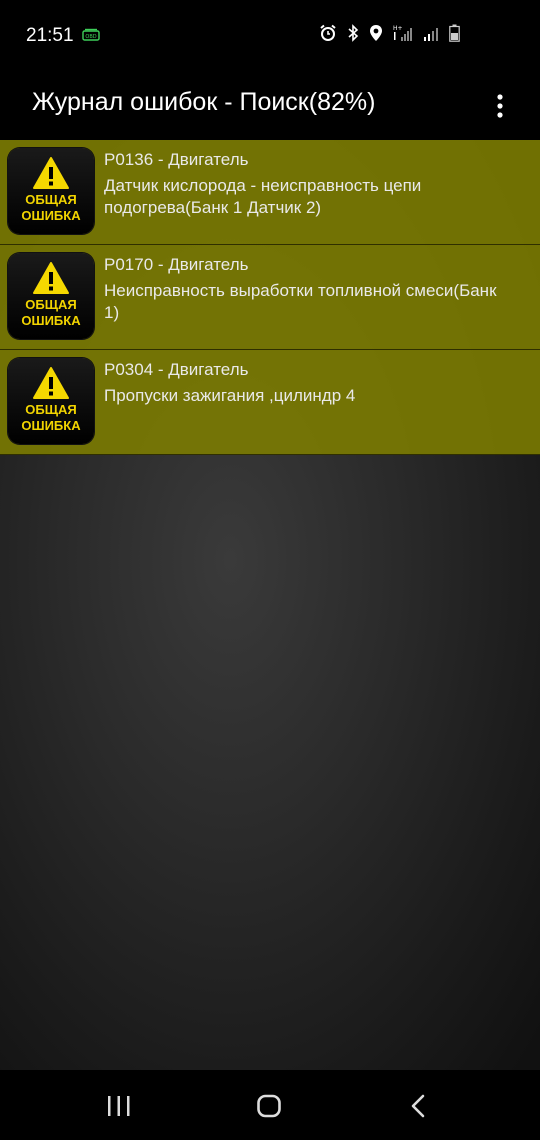  What do you see at coordinates (353, 33) in the screenshot?
I see `bluetooth-icon` at bounding box center [353, 33].